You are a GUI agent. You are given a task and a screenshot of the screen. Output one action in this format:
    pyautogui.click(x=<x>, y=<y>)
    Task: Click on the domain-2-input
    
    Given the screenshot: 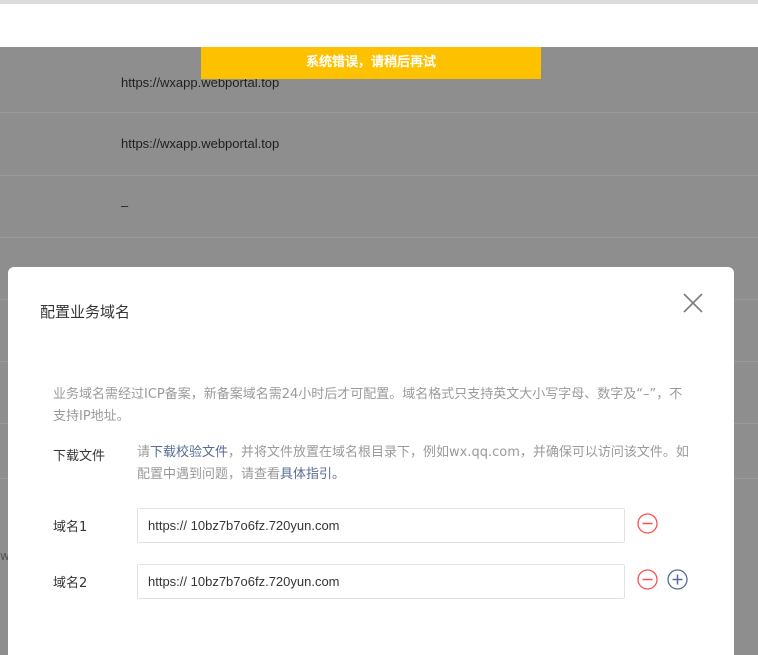 What is the action you would take?
    pyautogui.click(x=381, y=581)
    